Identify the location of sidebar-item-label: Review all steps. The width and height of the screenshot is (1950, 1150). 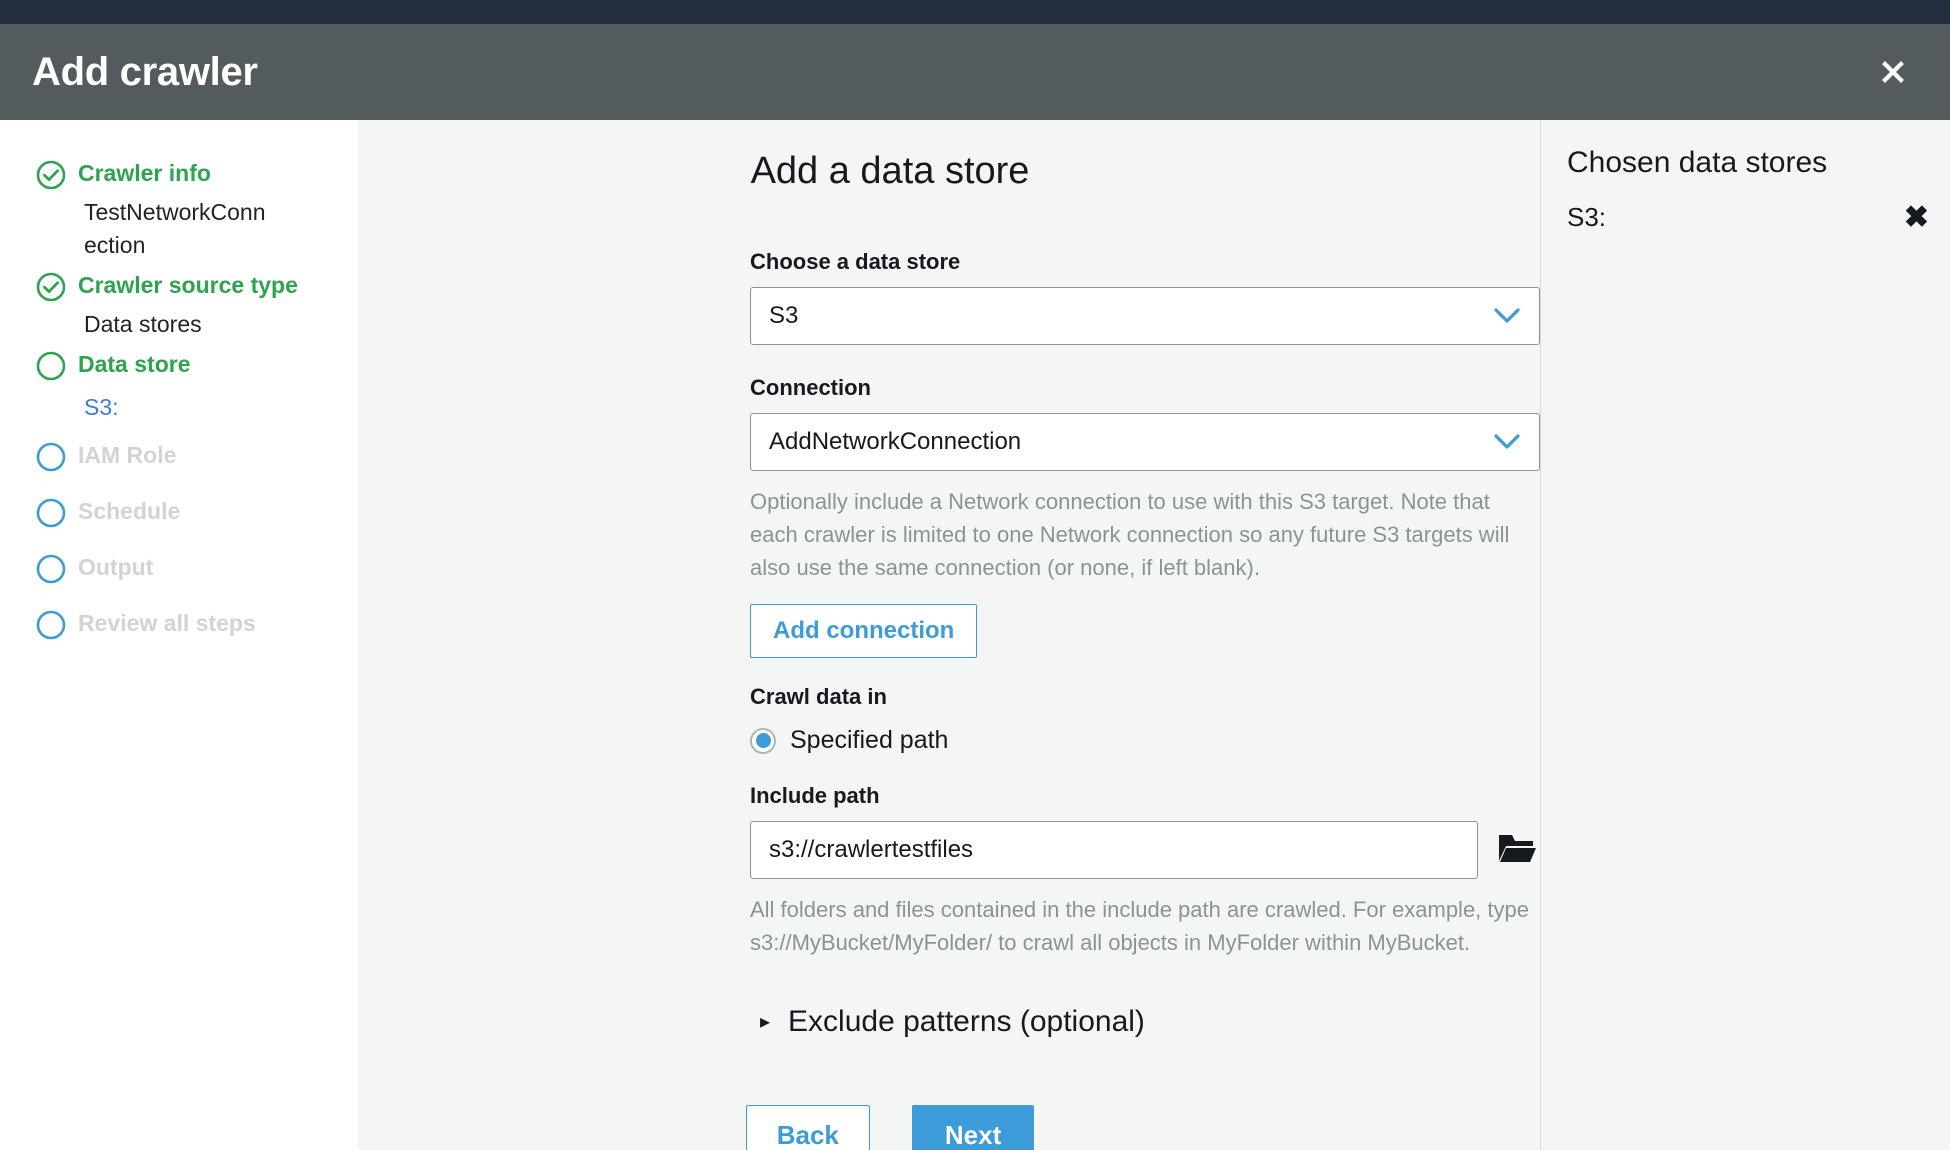
(167, 623).